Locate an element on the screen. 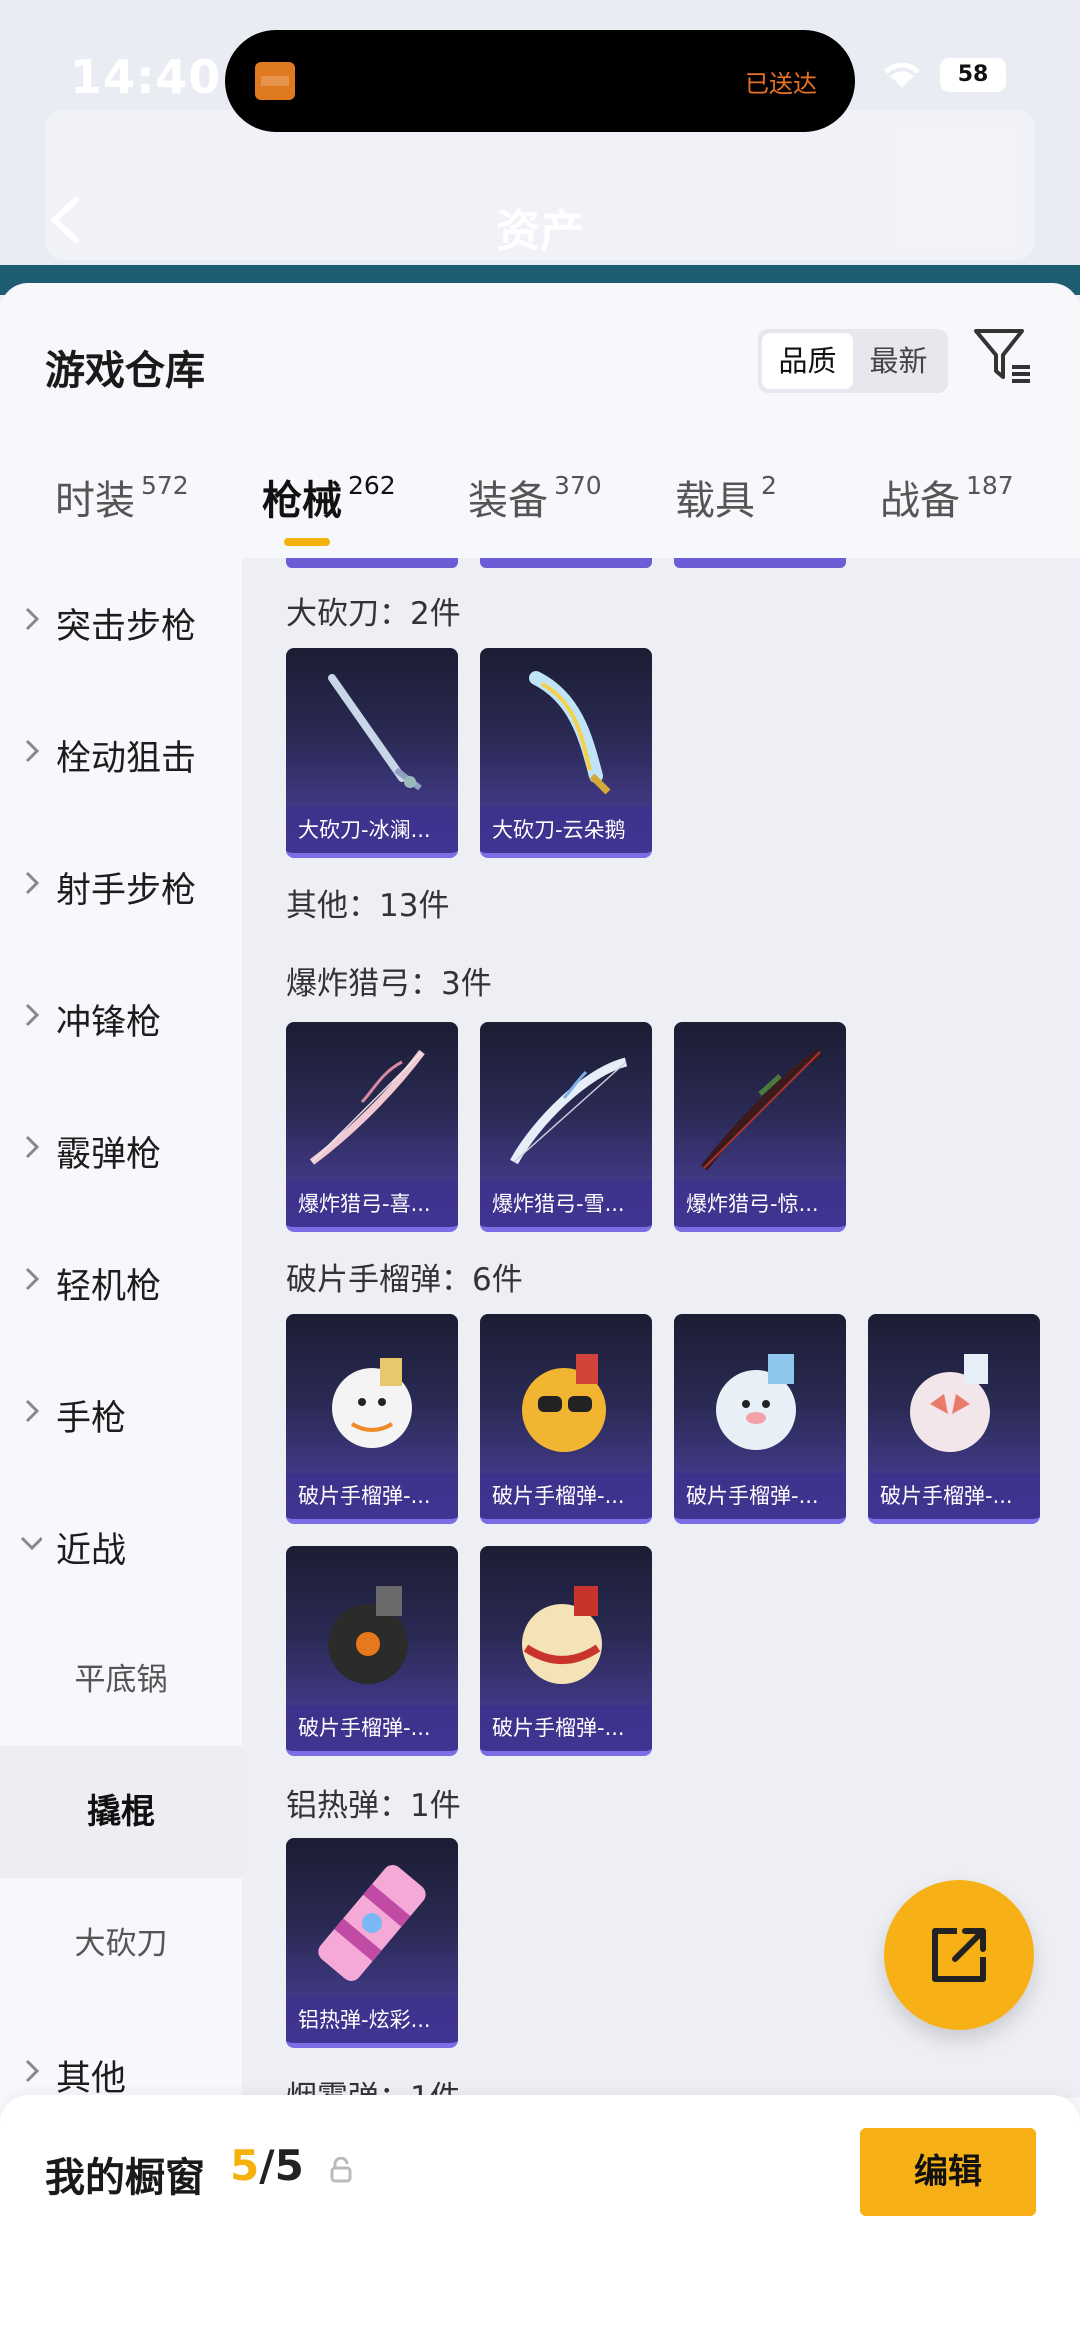  share-button is located at coordinates (959, 1955).